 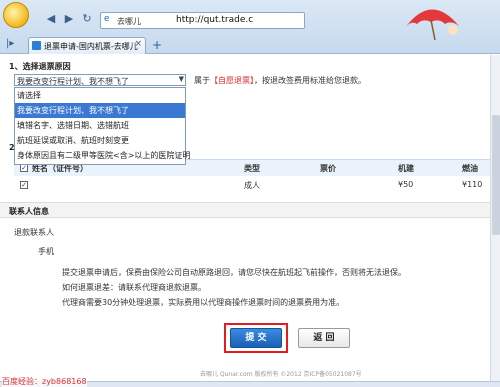 What do you see at coordinates (328, 168) in the screenshot?
I see `header-price: 票价` at bounding box center [328, 168].